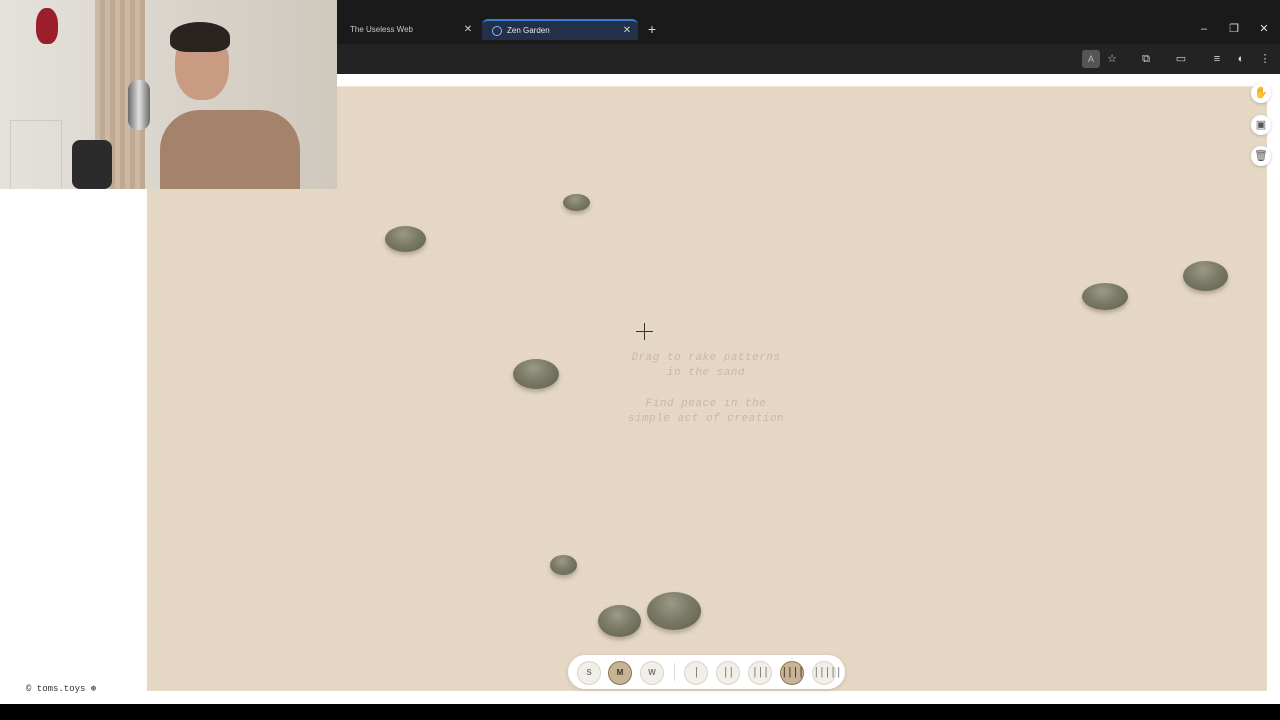 The height and width of the screenshot is (720, 1280). Describe the element at coordinates (827, 673) in the screenshot. I see `rake-5-tines-button: |||||` at that location.